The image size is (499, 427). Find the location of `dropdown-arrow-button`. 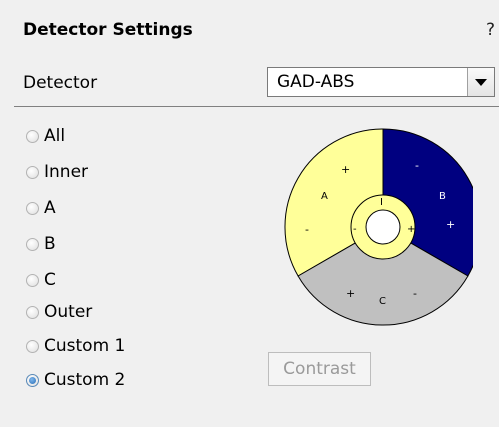

dropdown-arrow-button is located at coordinates (480, 82).